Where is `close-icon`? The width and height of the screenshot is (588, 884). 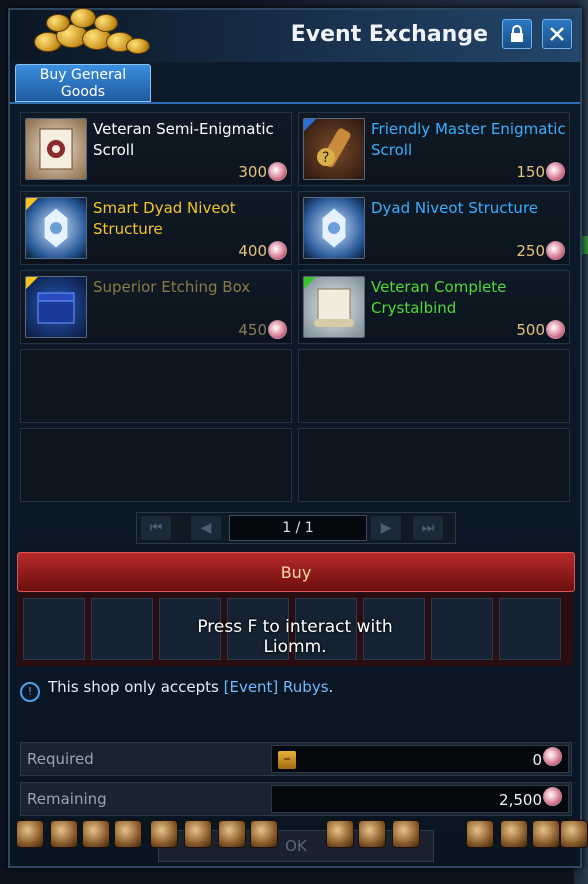
close-icon is located at coordinates (557, 34).